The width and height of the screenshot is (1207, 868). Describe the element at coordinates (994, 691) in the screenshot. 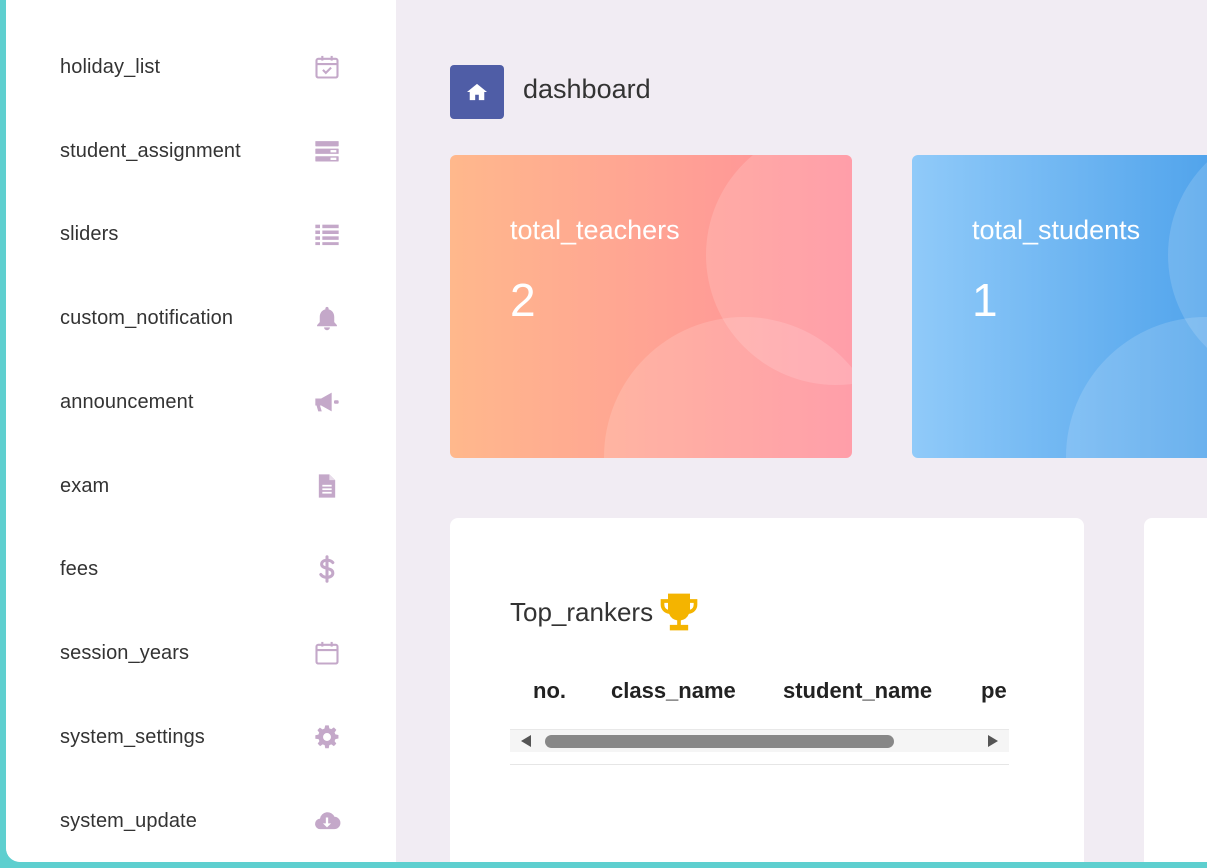

I see `column-header: pe` at that location.